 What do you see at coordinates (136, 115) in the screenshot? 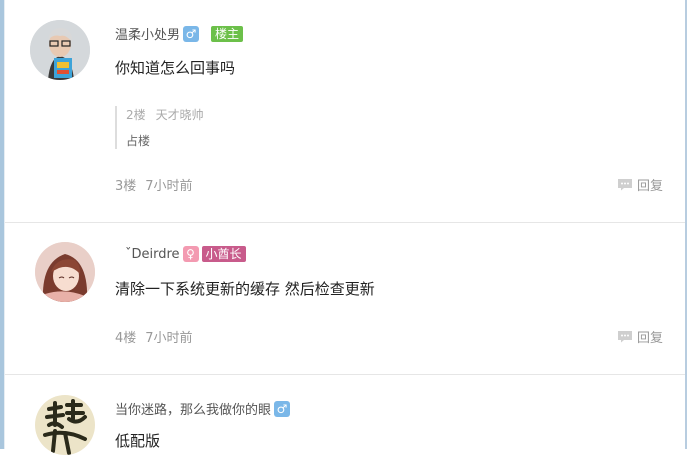
I see `quote-floor: 2楼` at bounding box center [136, 115].